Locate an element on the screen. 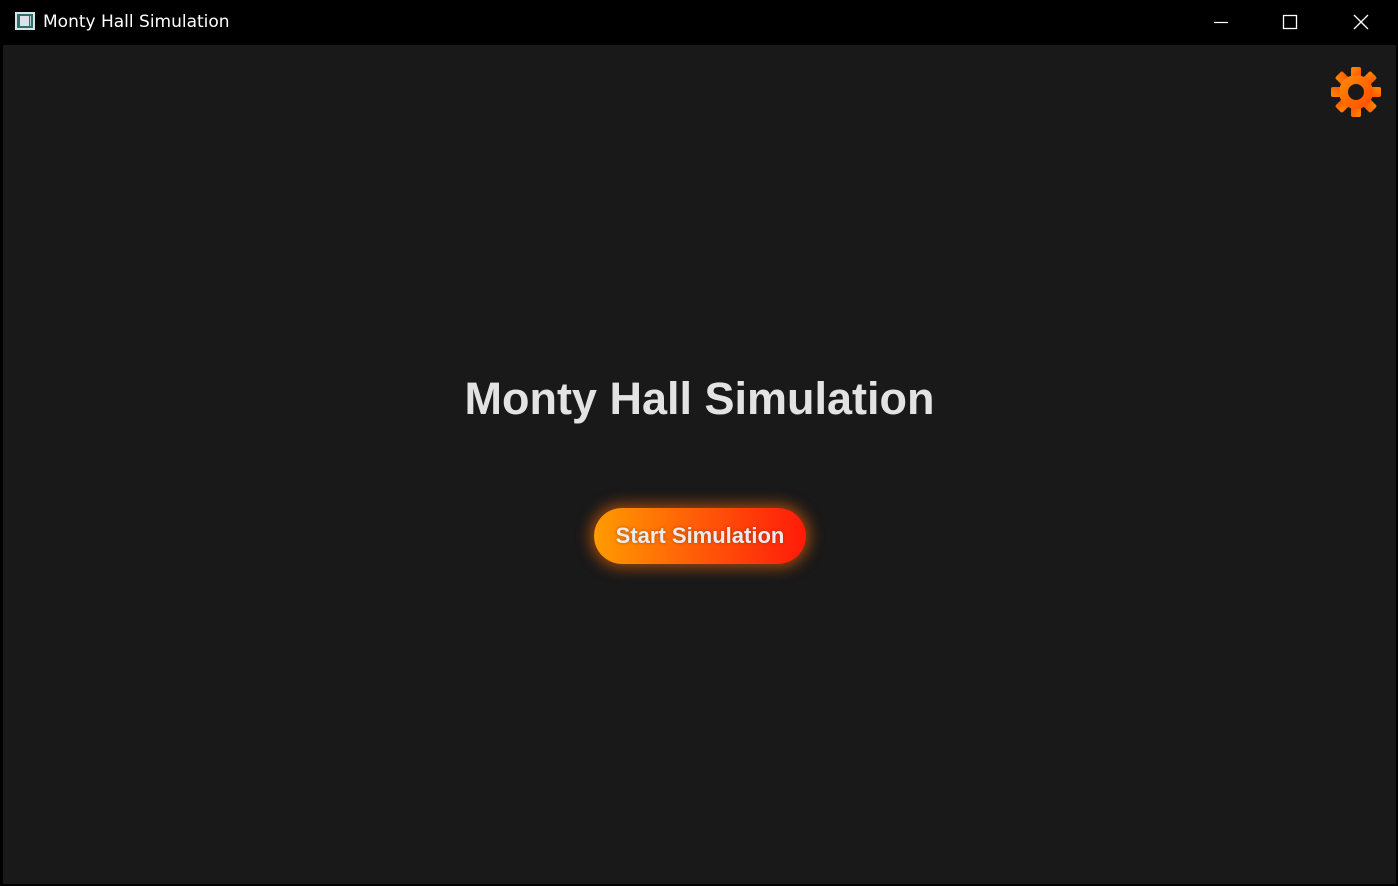  maximize-icon is located at coordinates (1290, 22).